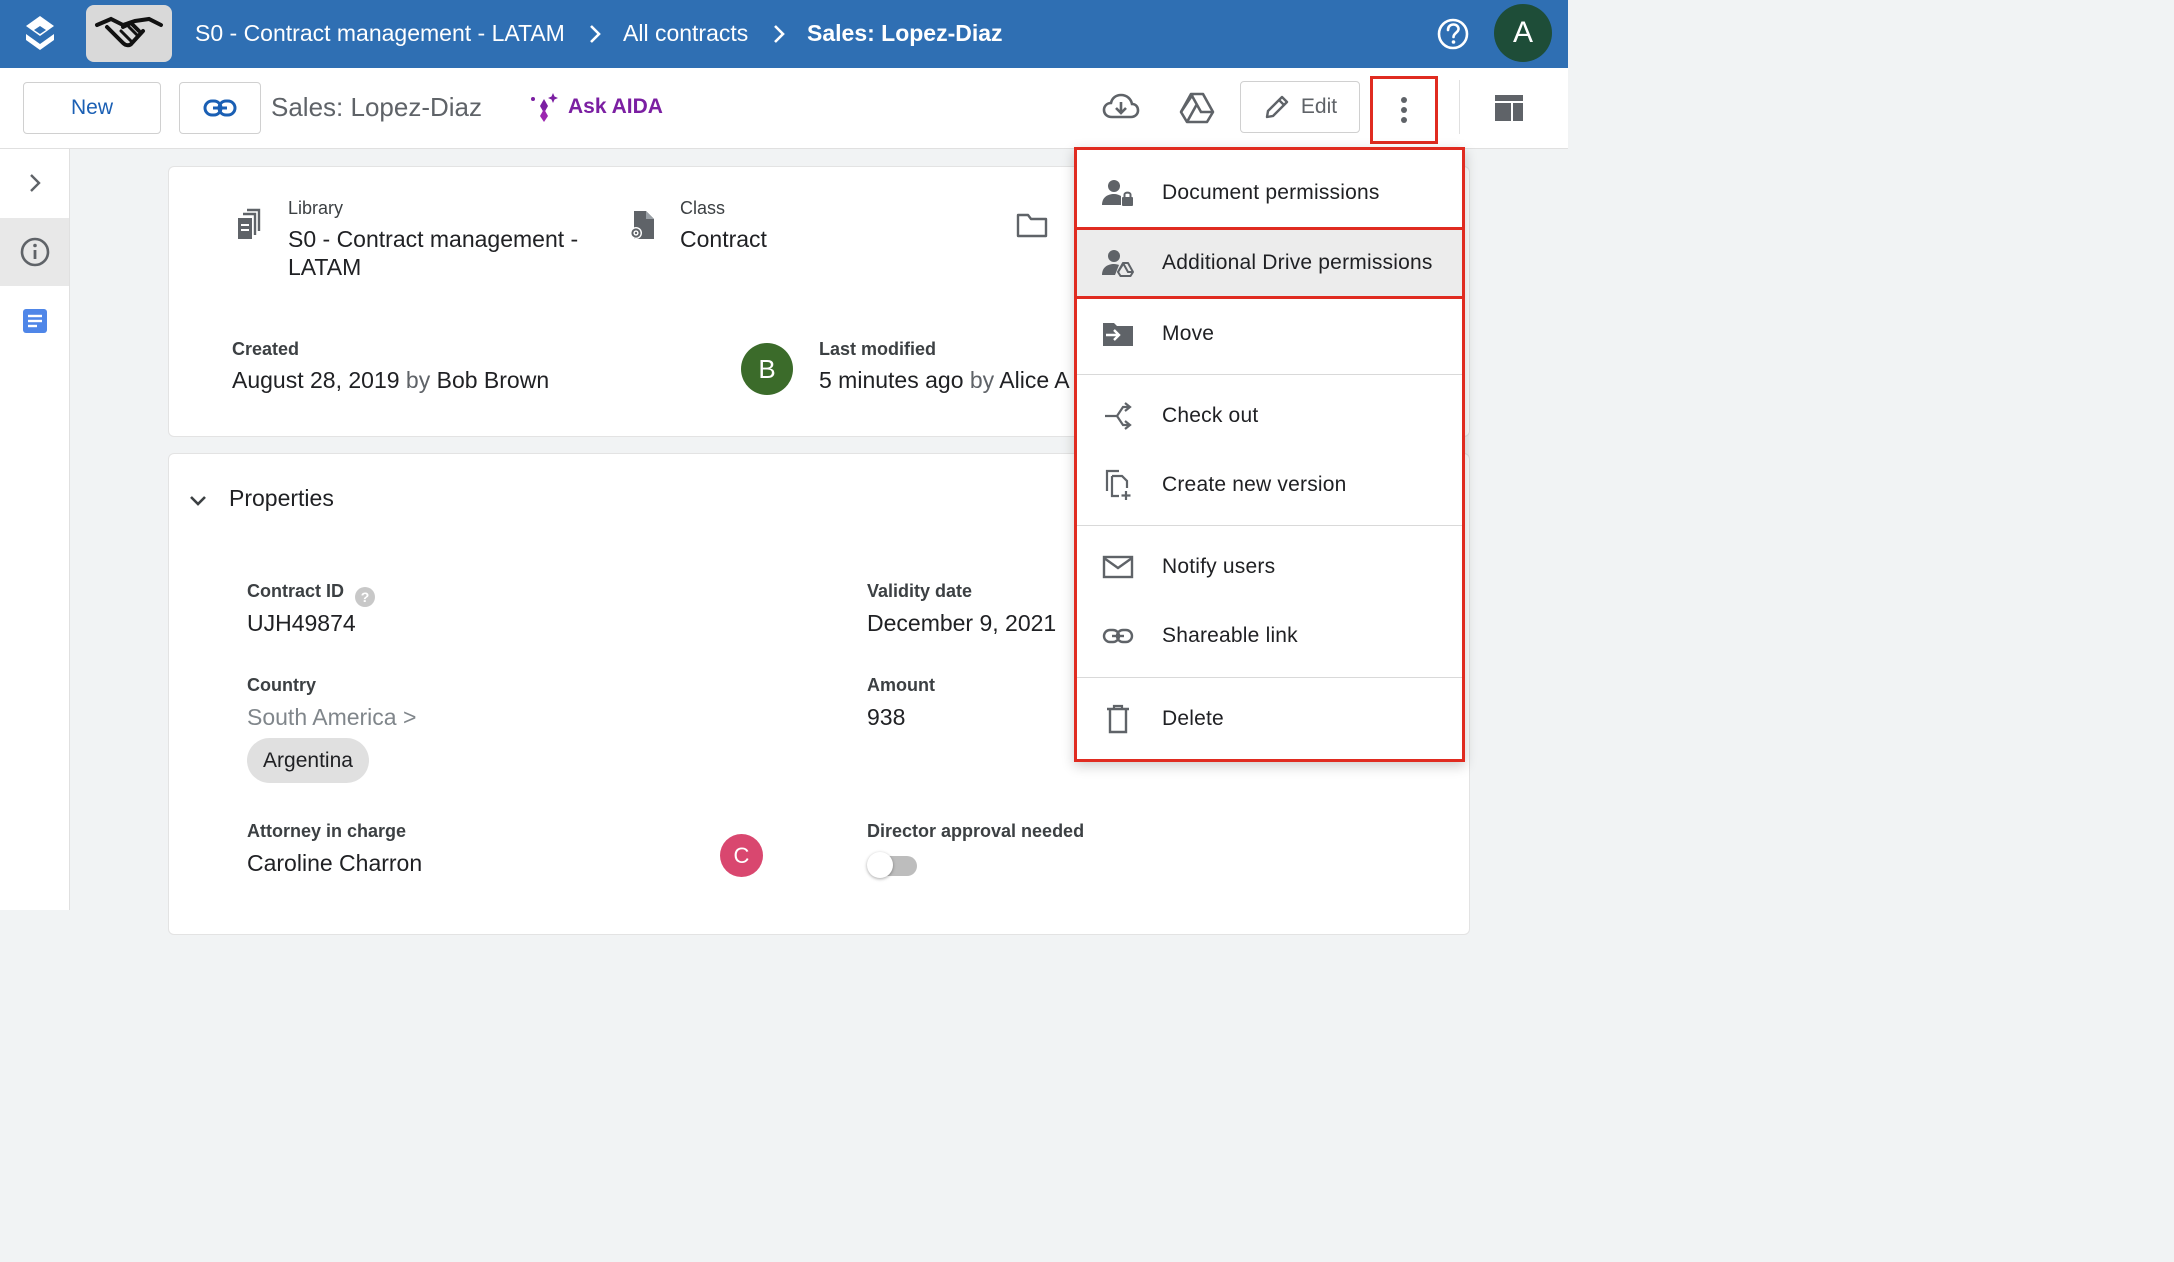 Image resolution: width=2174 pixels, height=1262 pixels. I want to click on trash-icon, so click(1118, 719).